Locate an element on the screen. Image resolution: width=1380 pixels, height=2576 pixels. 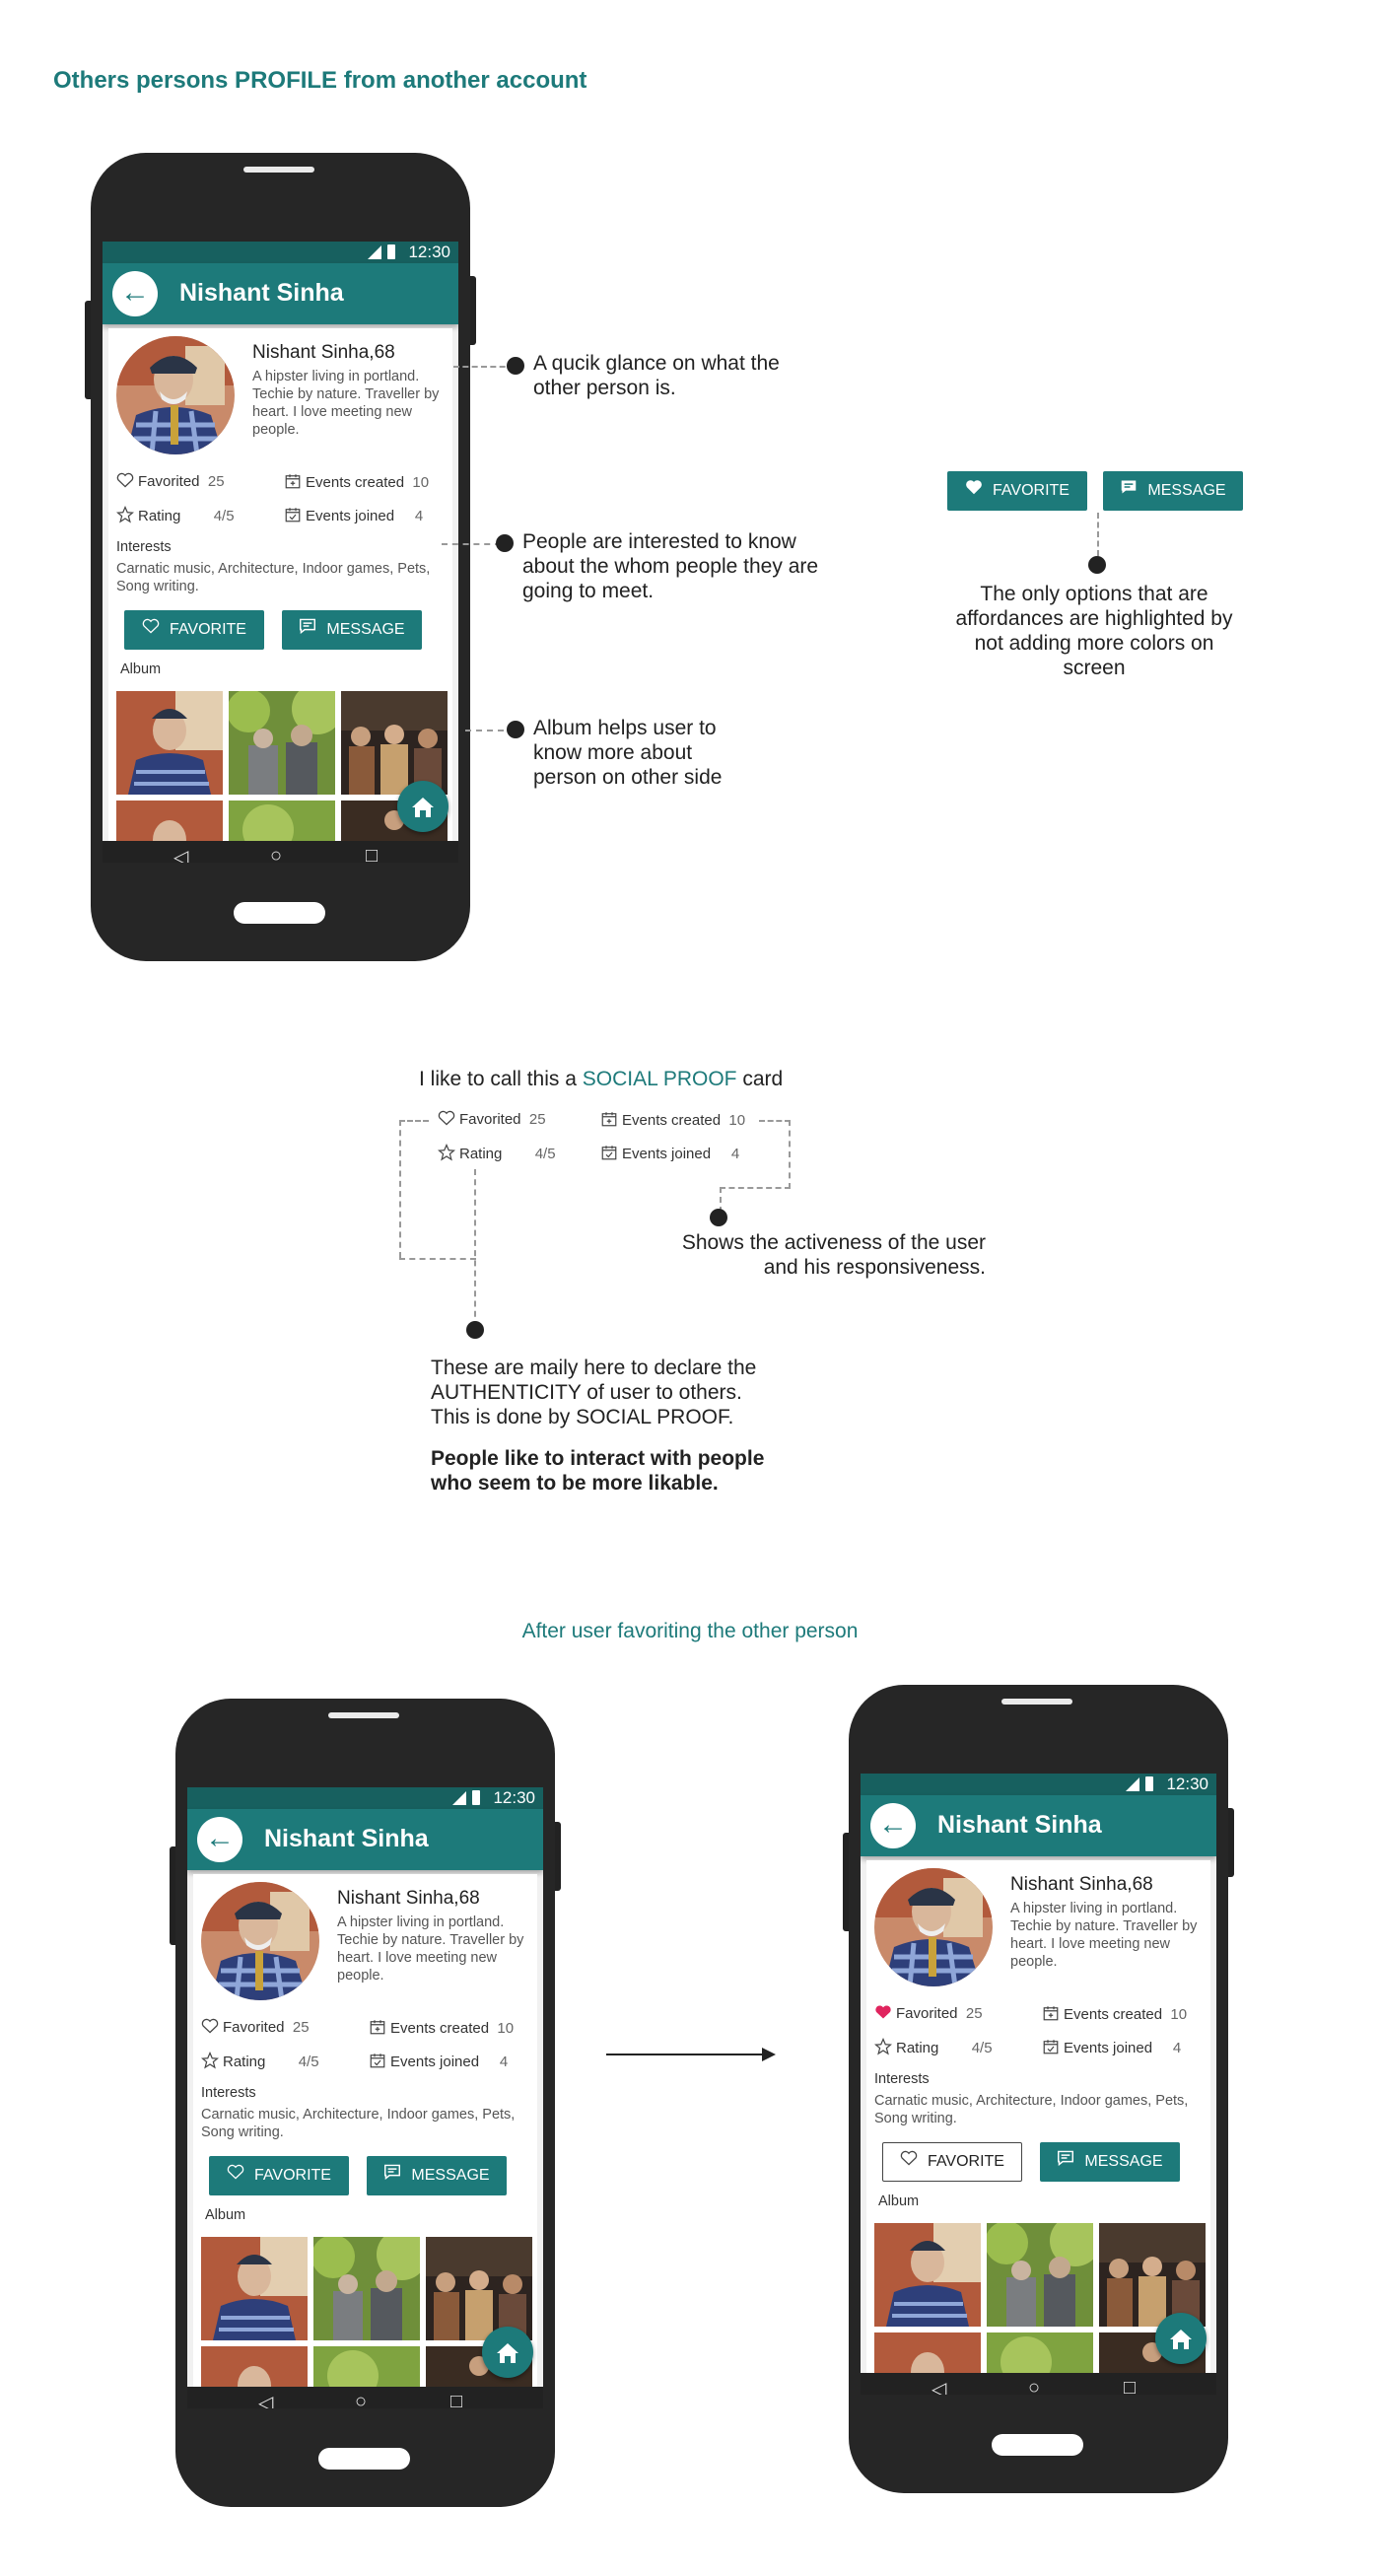
proof-stat-events-created: Events created 10 is located at coordinates (673, 1121).